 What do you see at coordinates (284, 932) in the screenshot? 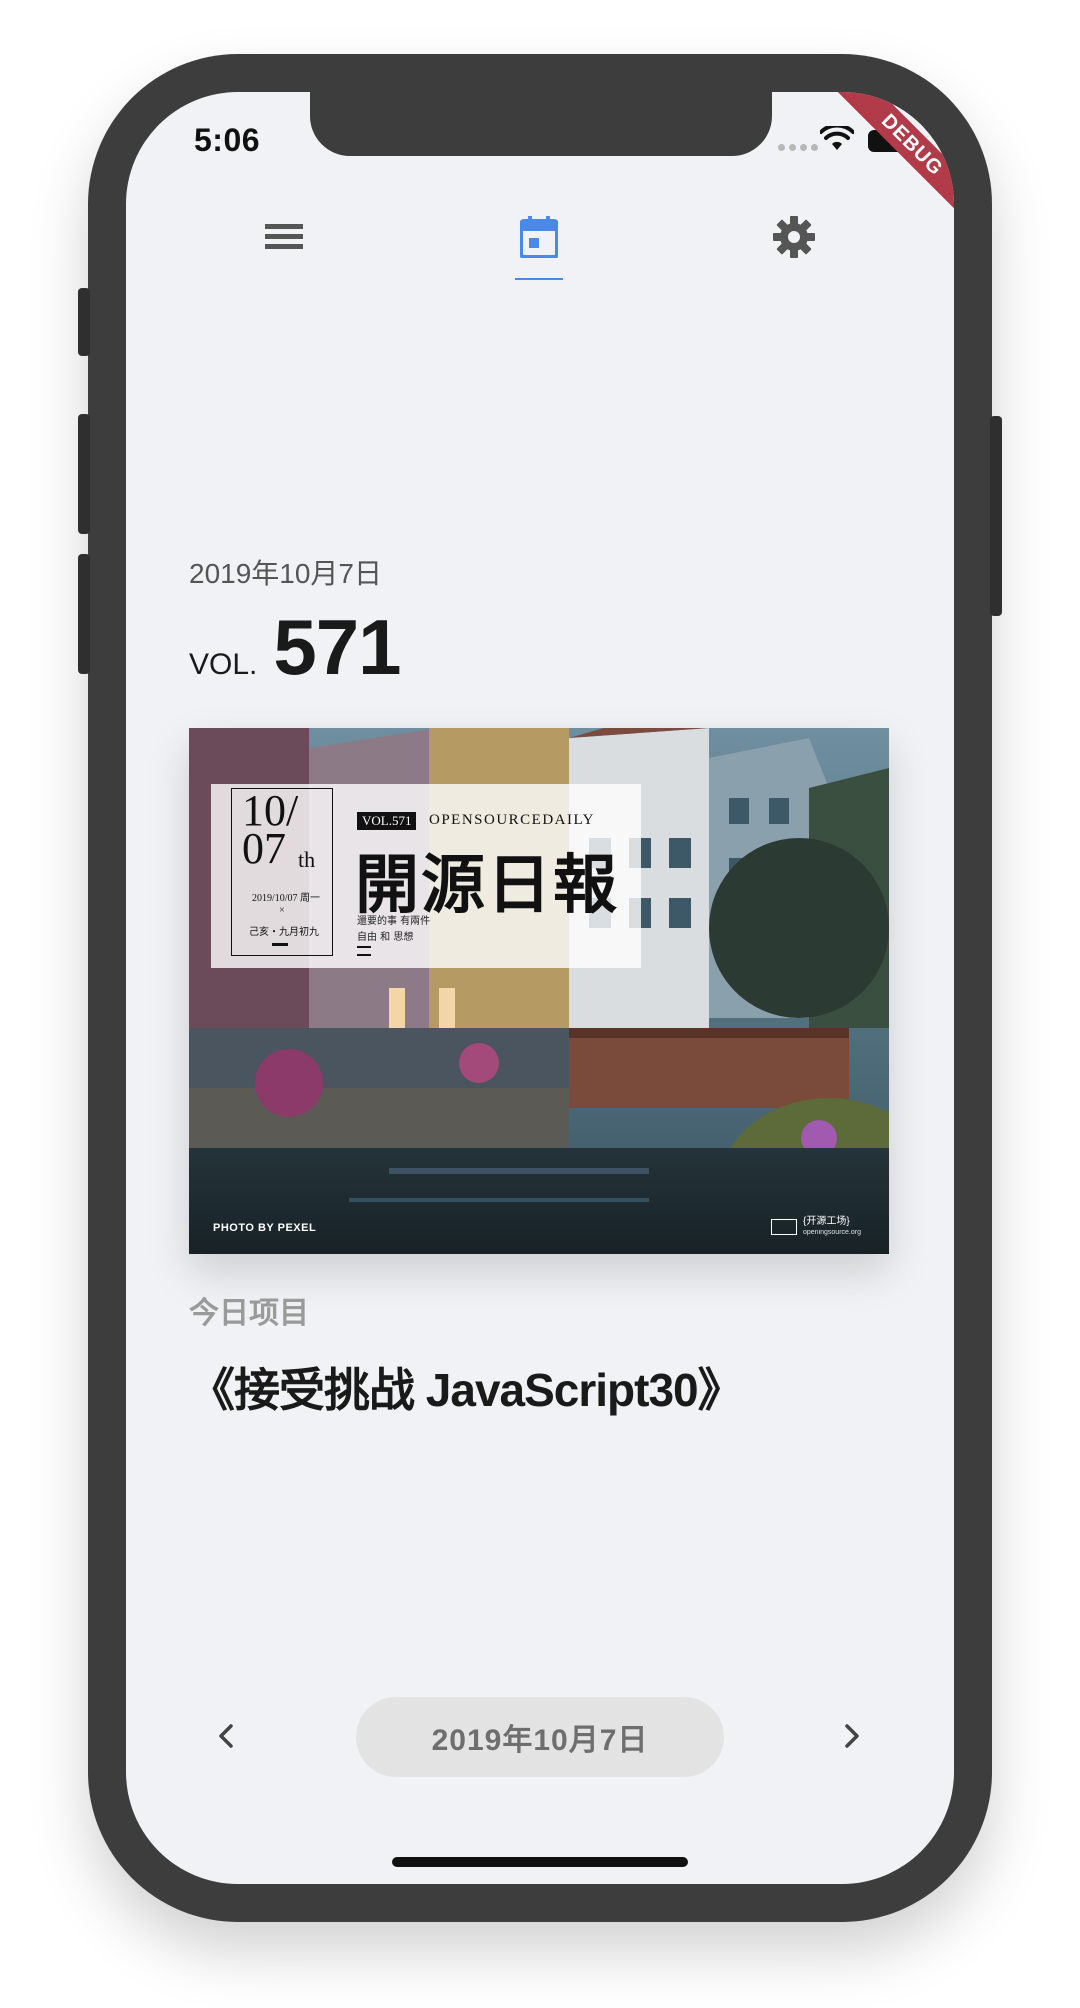
I see `cover-lunar-date: 己亥・九月初九` at bounding box center [284, 932].